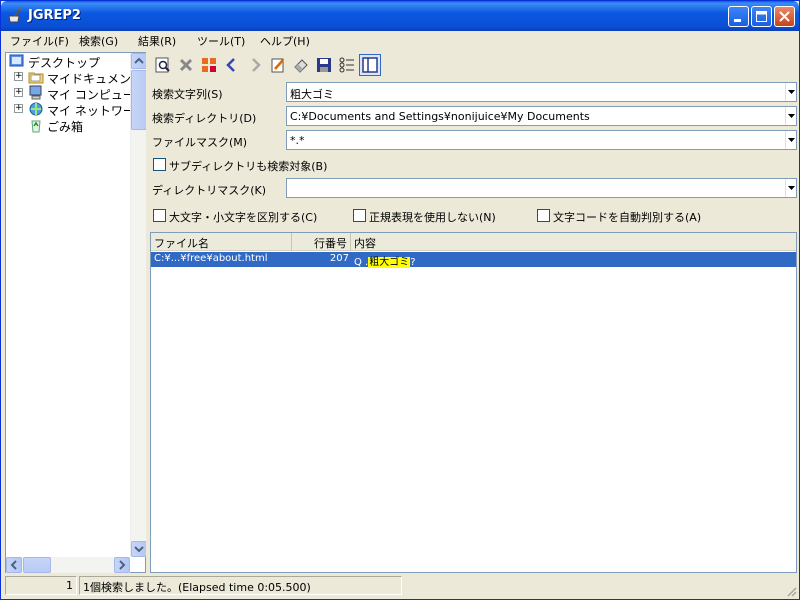  What do you see at coordinates (39, 41) in the screenshot?
I see `menu-file: ファイル(F)` at bounding box center [39, 41].